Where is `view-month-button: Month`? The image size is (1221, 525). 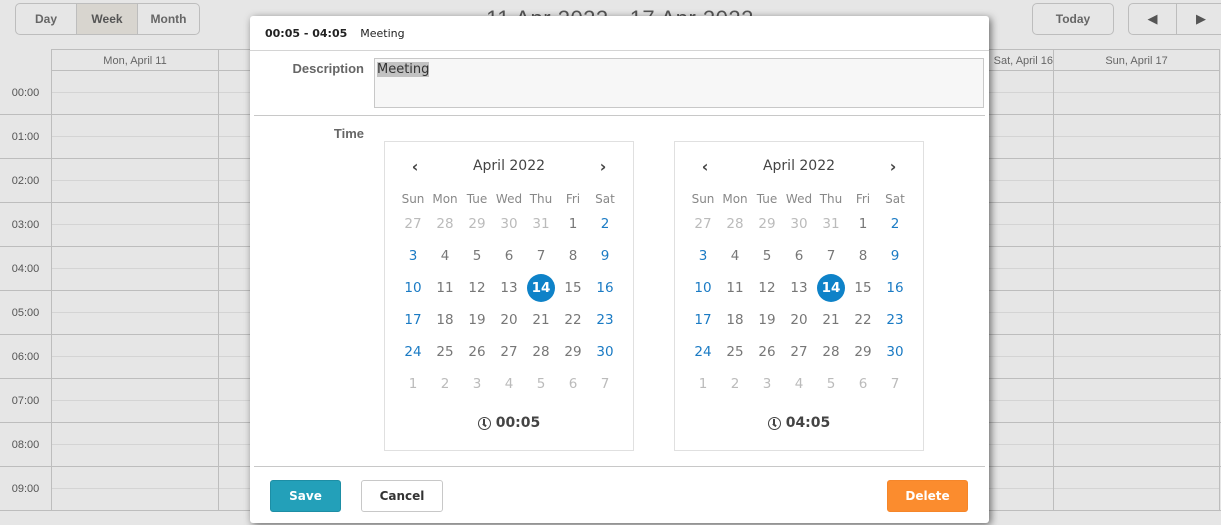 view-month-button: Month is located at coordinates (168, 19).